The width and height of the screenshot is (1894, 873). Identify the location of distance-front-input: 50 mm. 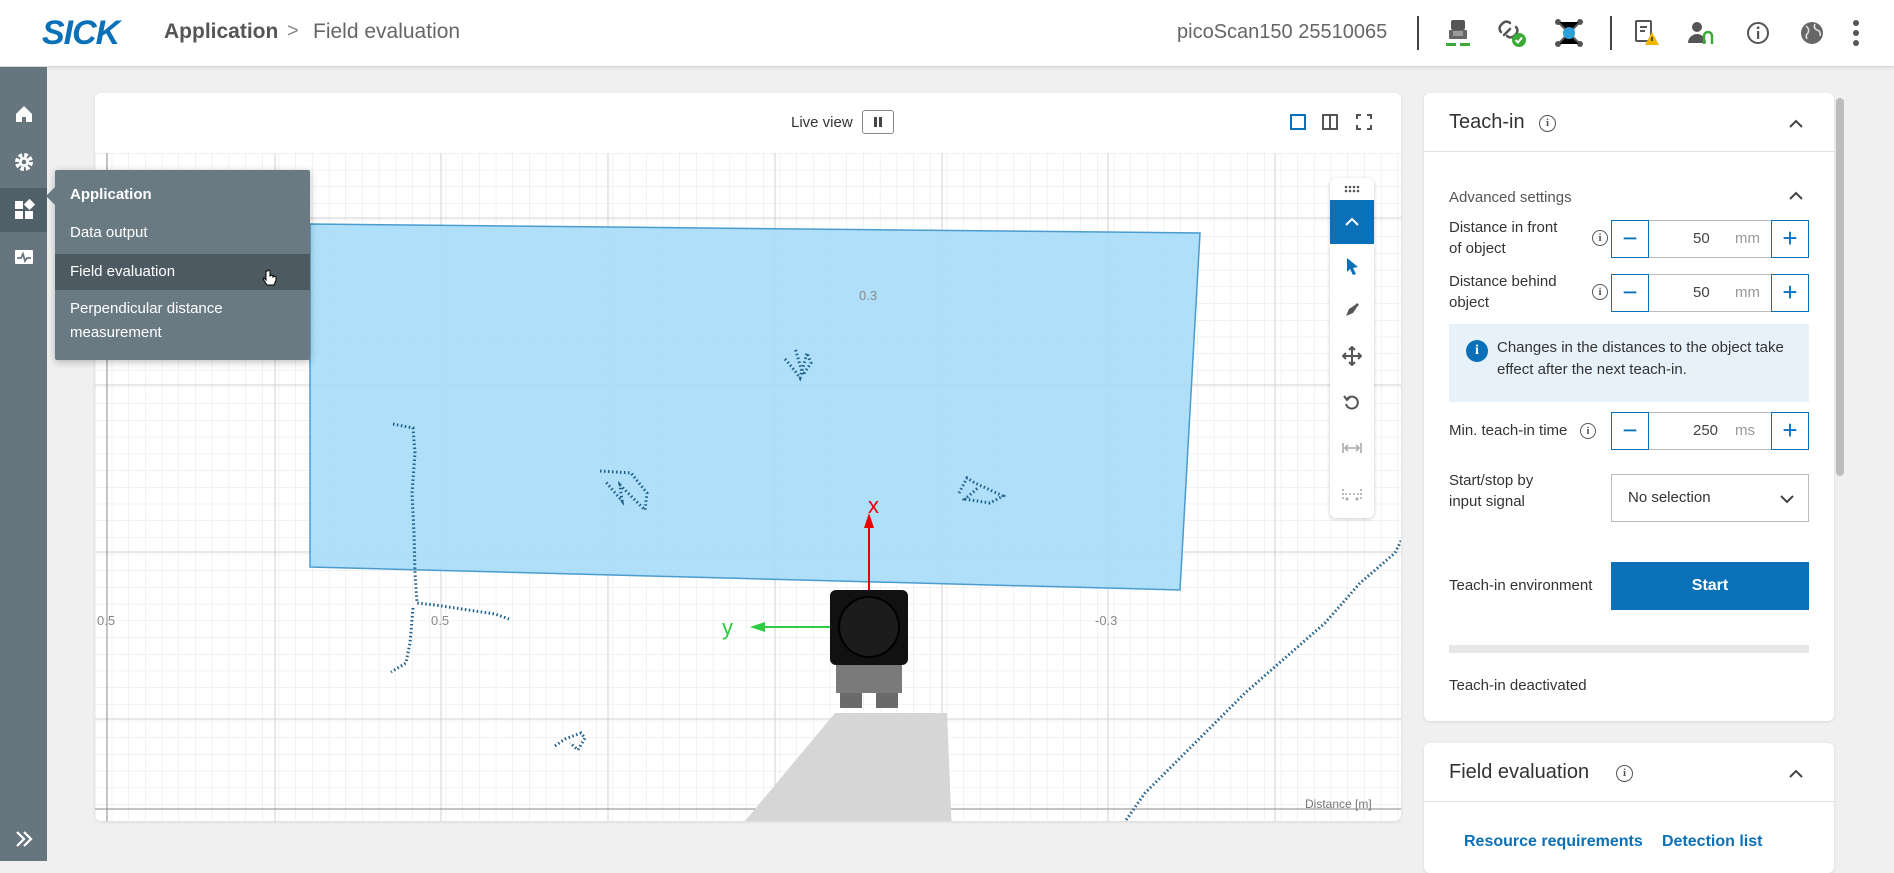
(1710, 239).